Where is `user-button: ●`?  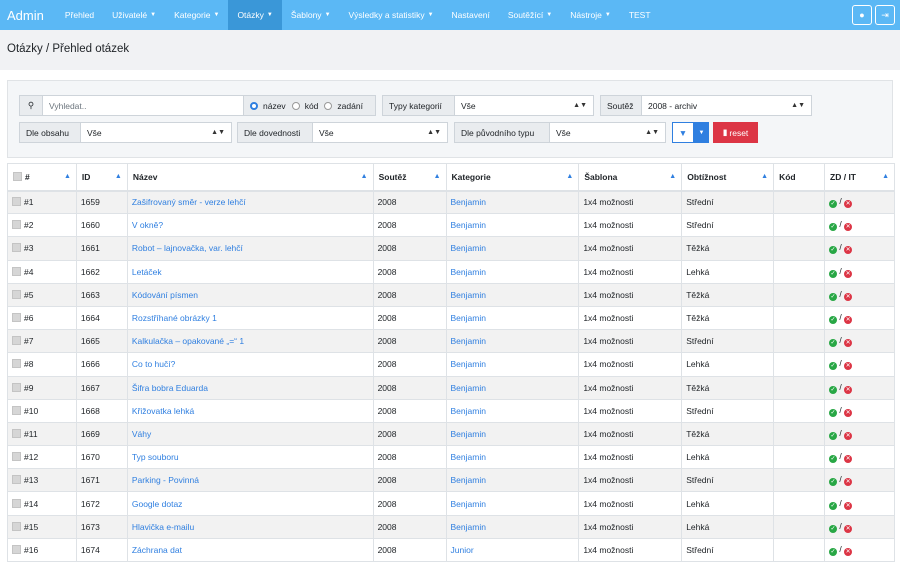
user-button: ● is located at coordinates (862, 15).